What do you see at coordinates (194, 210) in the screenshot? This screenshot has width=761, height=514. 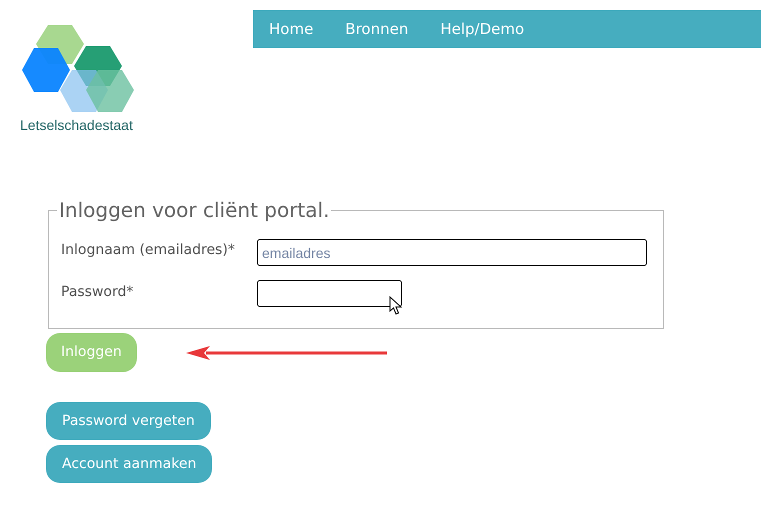 I see `form-title: Inloggen voor cliënt portal.` at bounding box center [194, 210].